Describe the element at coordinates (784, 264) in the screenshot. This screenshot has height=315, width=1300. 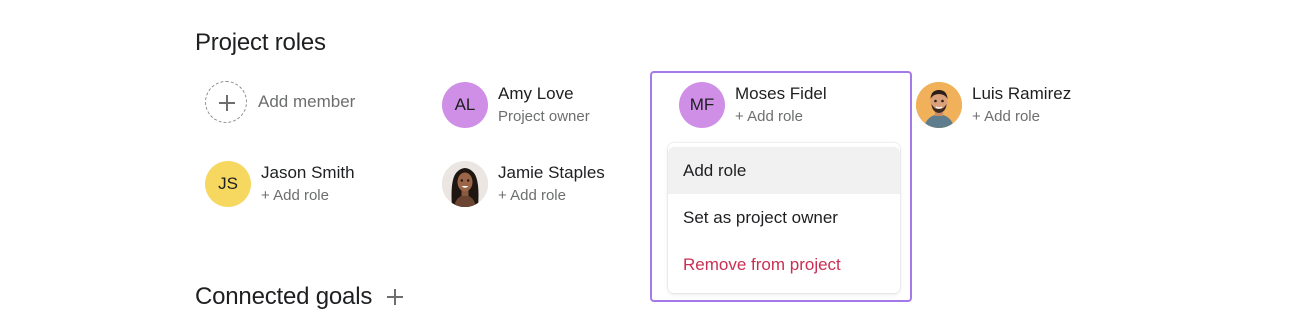
I see `menu-item-remove: Remove from project` at that location.